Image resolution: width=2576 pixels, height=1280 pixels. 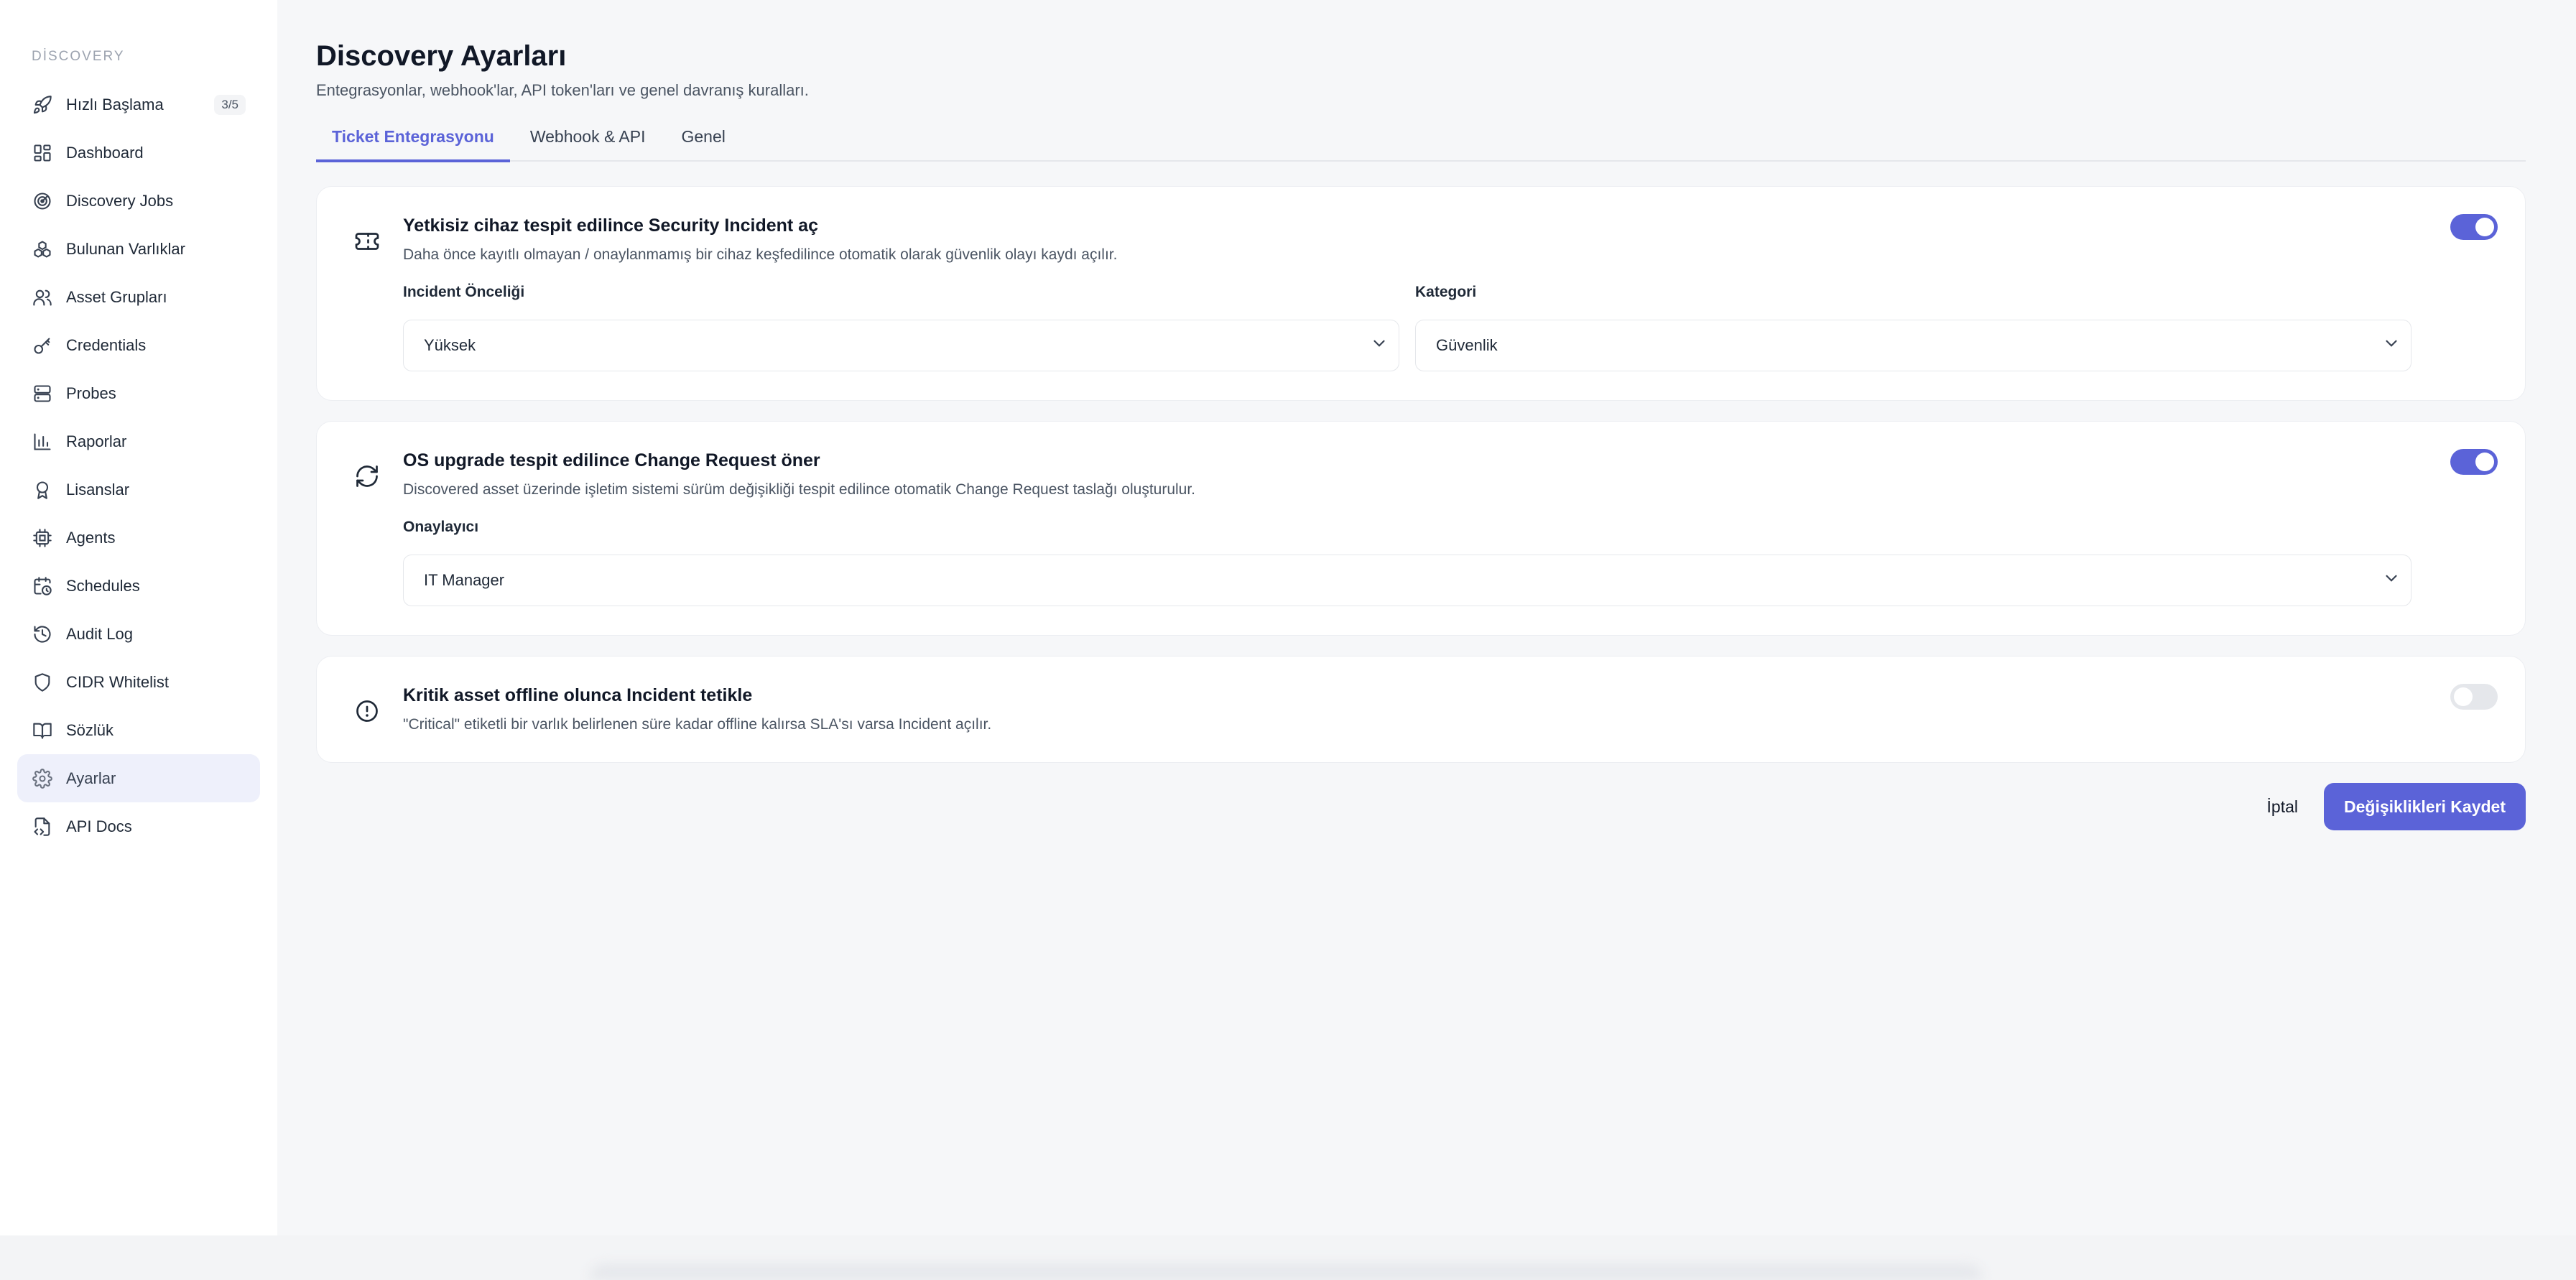 What do you see at coordinates (42, 201) in the screenshot?
I see `radar-icon` at bounding box center [42, 201].